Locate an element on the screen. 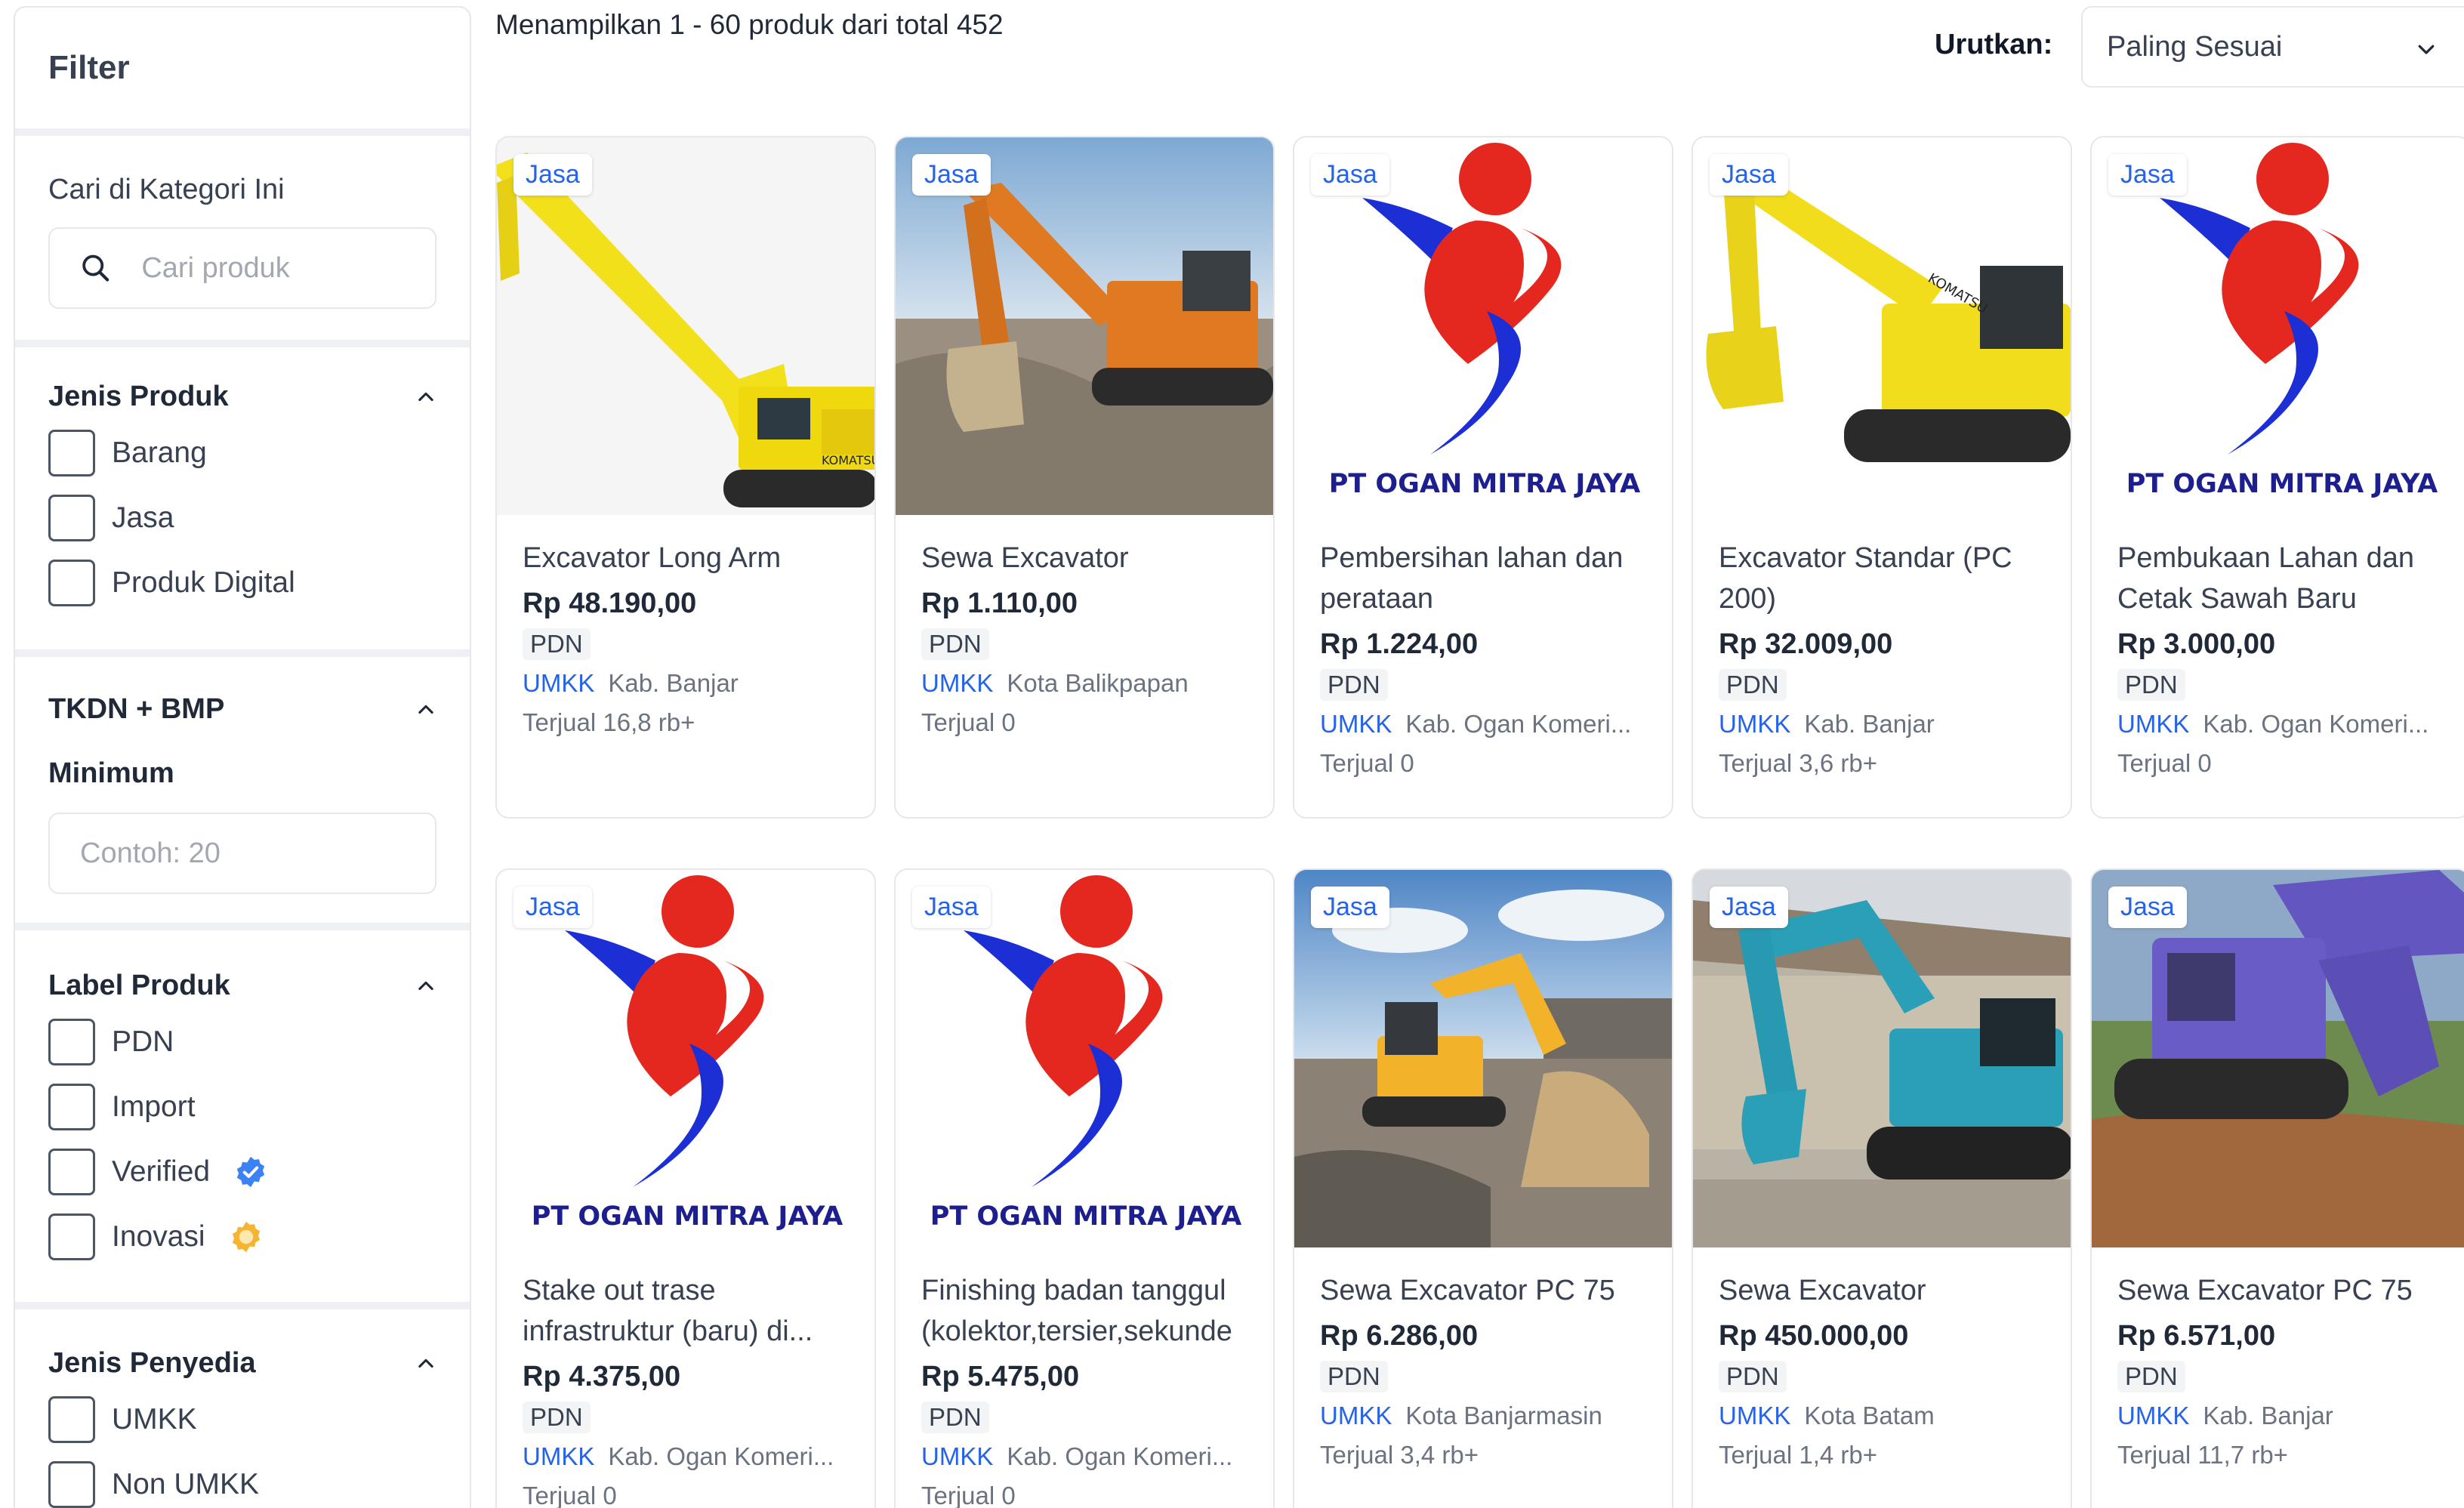  checkbox-label: Jasa is located at coordinates (143, 517).